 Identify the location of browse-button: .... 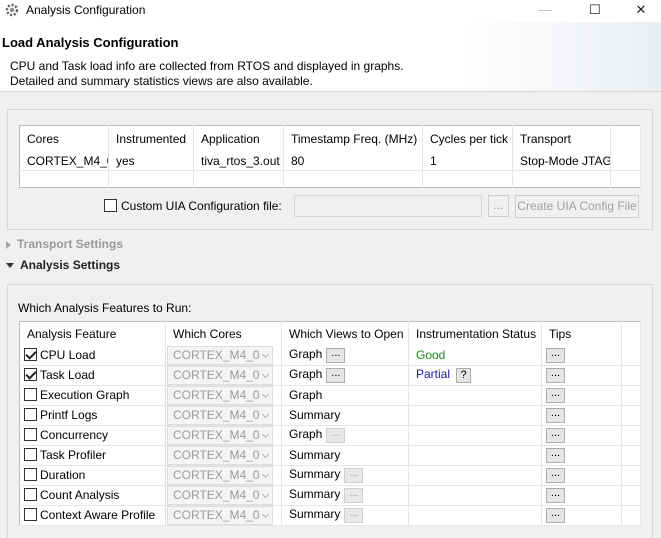
(498, 206).